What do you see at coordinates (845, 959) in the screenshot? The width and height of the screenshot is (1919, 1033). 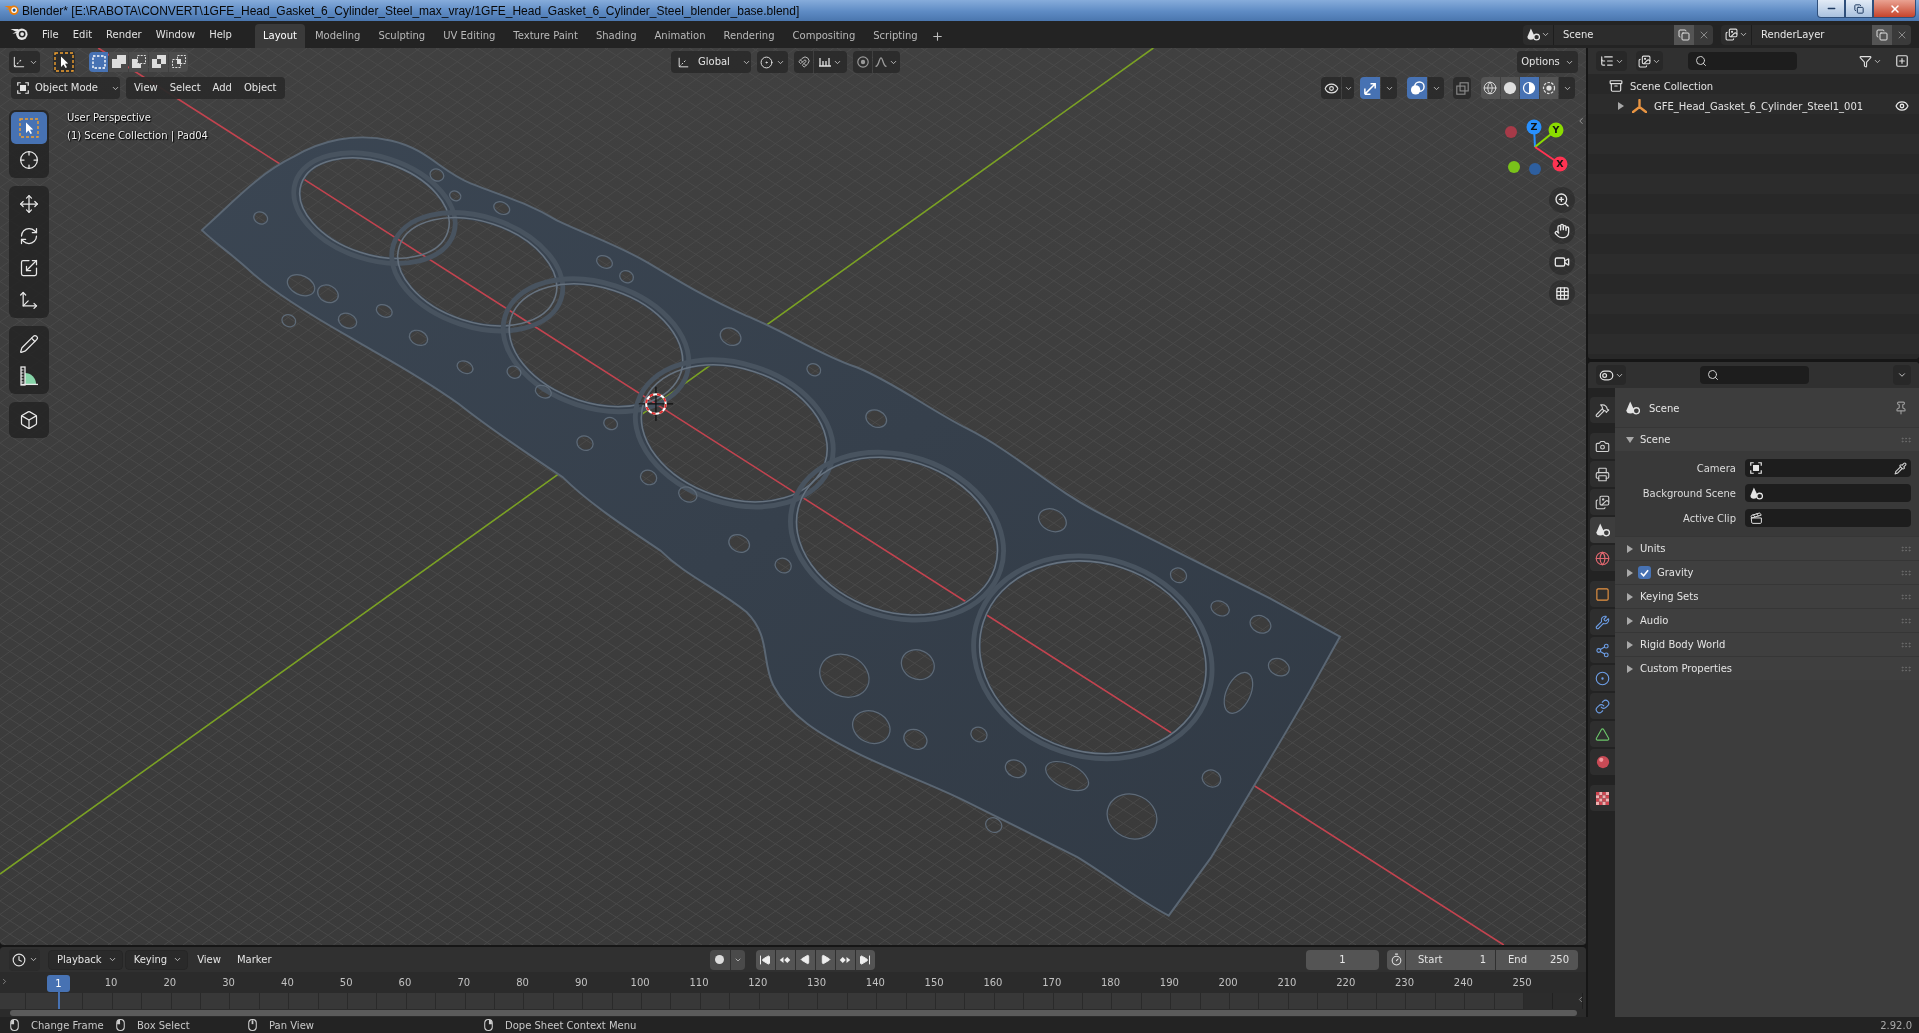 I see `next-keyframe-button` at bounding box center [845, 959].